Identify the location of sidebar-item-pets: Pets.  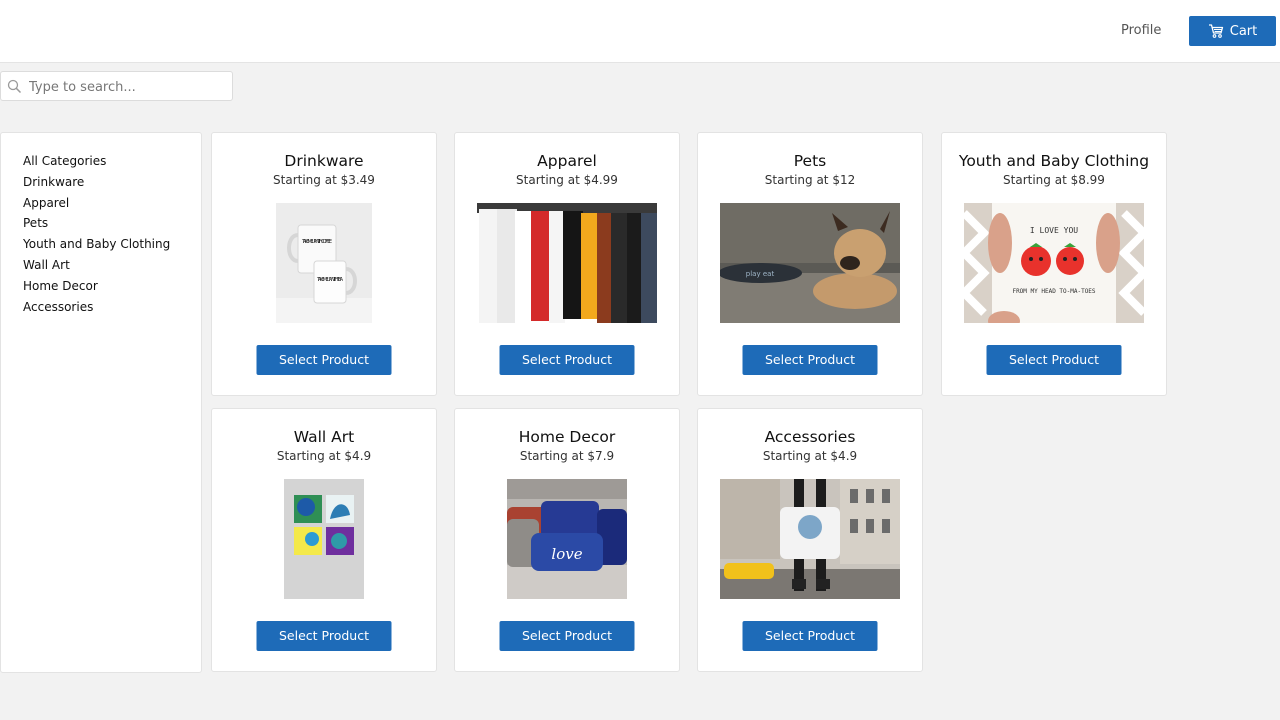
(112, 223).